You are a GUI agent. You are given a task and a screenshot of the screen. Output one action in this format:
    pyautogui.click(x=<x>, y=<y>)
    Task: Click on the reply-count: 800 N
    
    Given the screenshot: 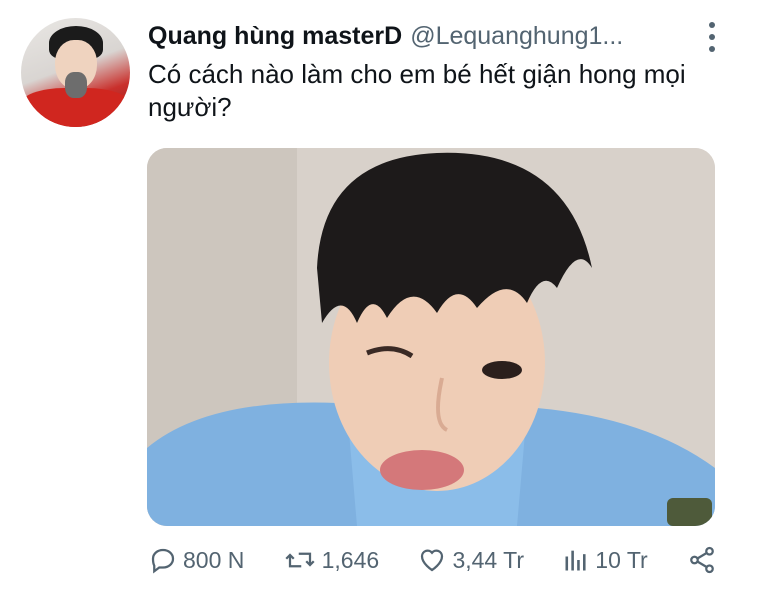 What is the action you would take?
    pyautogui.click(x=214, y=559)
    